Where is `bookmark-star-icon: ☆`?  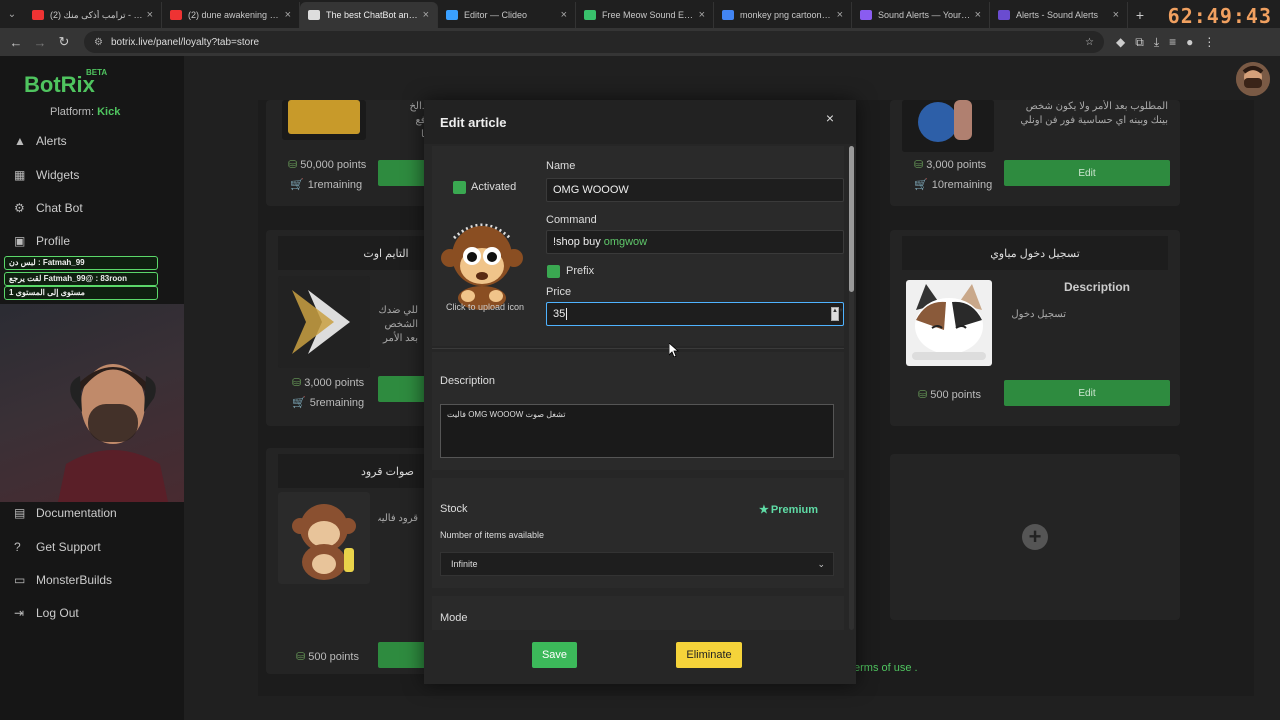 bookmark-star-icon: ☆ is located at coordinates (1089, 42).